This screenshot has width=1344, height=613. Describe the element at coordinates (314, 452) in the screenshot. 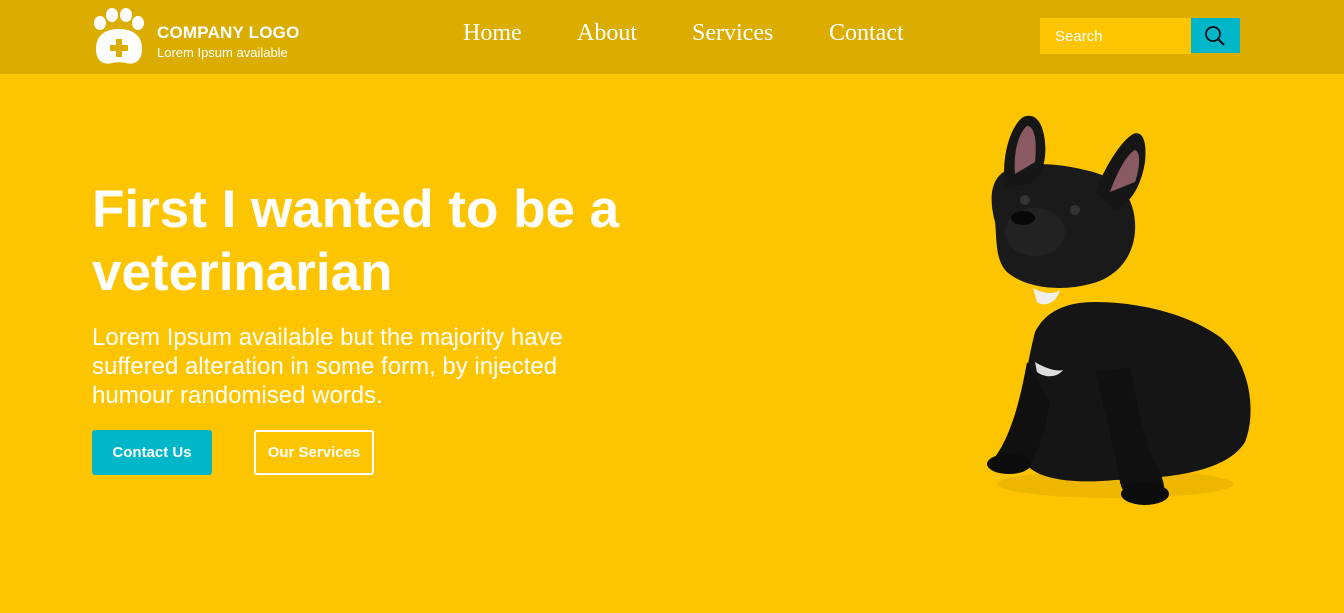

I see `our-services-button: Our Services` at that location.